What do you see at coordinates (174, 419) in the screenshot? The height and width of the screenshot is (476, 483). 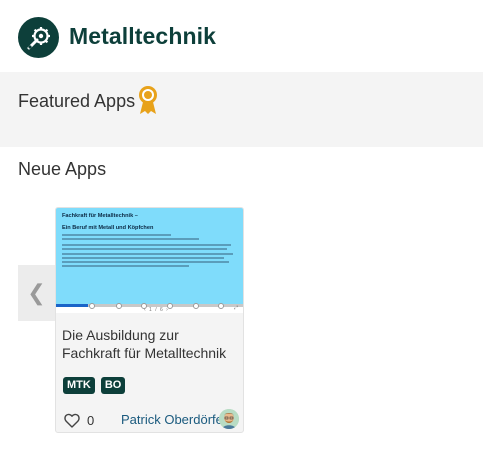 I see `author-link: Patrick Oberdörfer` at bounding box center [174, 419].